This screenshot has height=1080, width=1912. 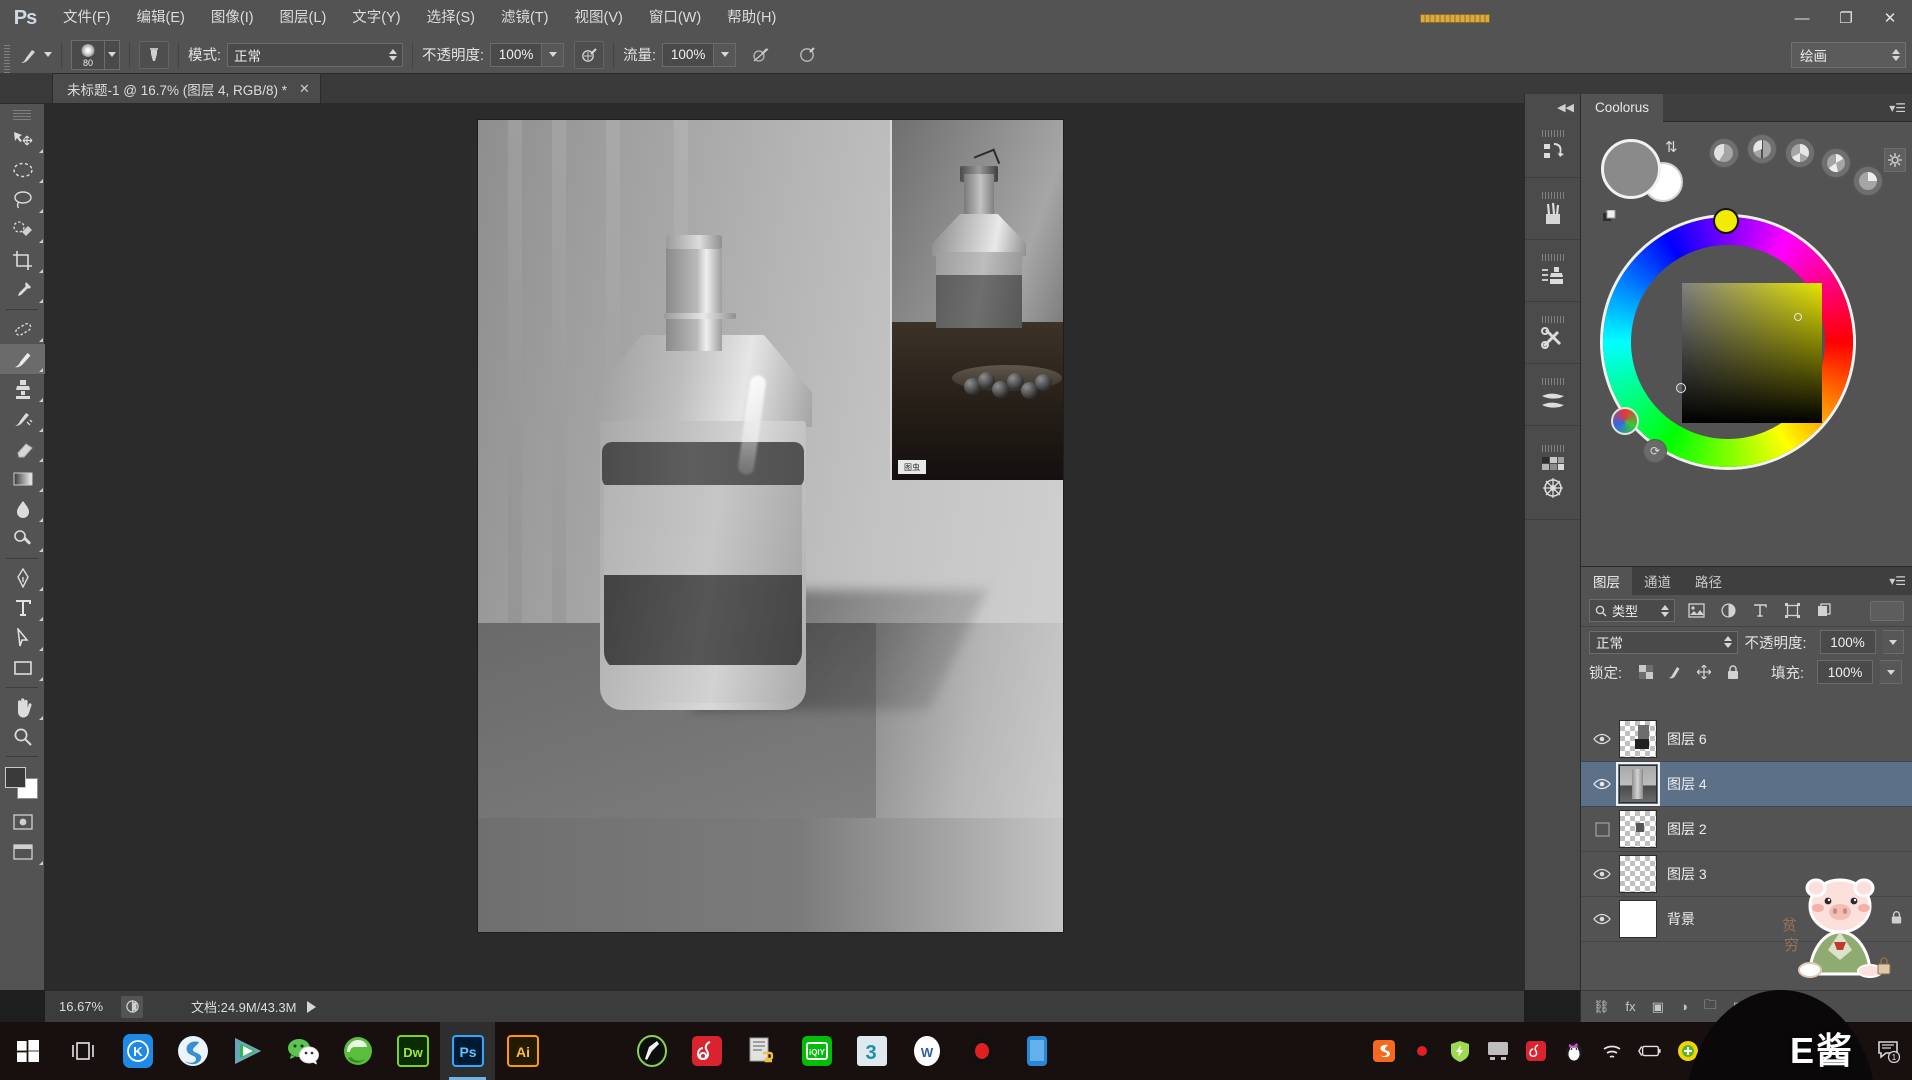 What do you see at coordinates (303, 18) in the screenshot?
I see `menu-layer: 图层(L)` at bounding box center [303, 18].